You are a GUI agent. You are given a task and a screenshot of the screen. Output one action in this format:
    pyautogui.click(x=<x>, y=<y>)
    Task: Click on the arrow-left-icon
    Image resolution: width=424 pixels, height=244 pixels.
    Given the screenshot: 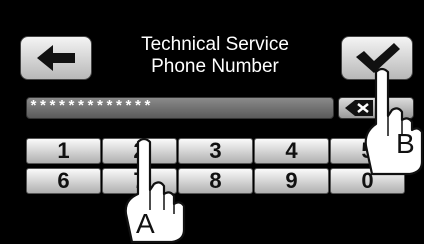 What is the action you would take?
    pyautogui.click(x=56, y=58)
    